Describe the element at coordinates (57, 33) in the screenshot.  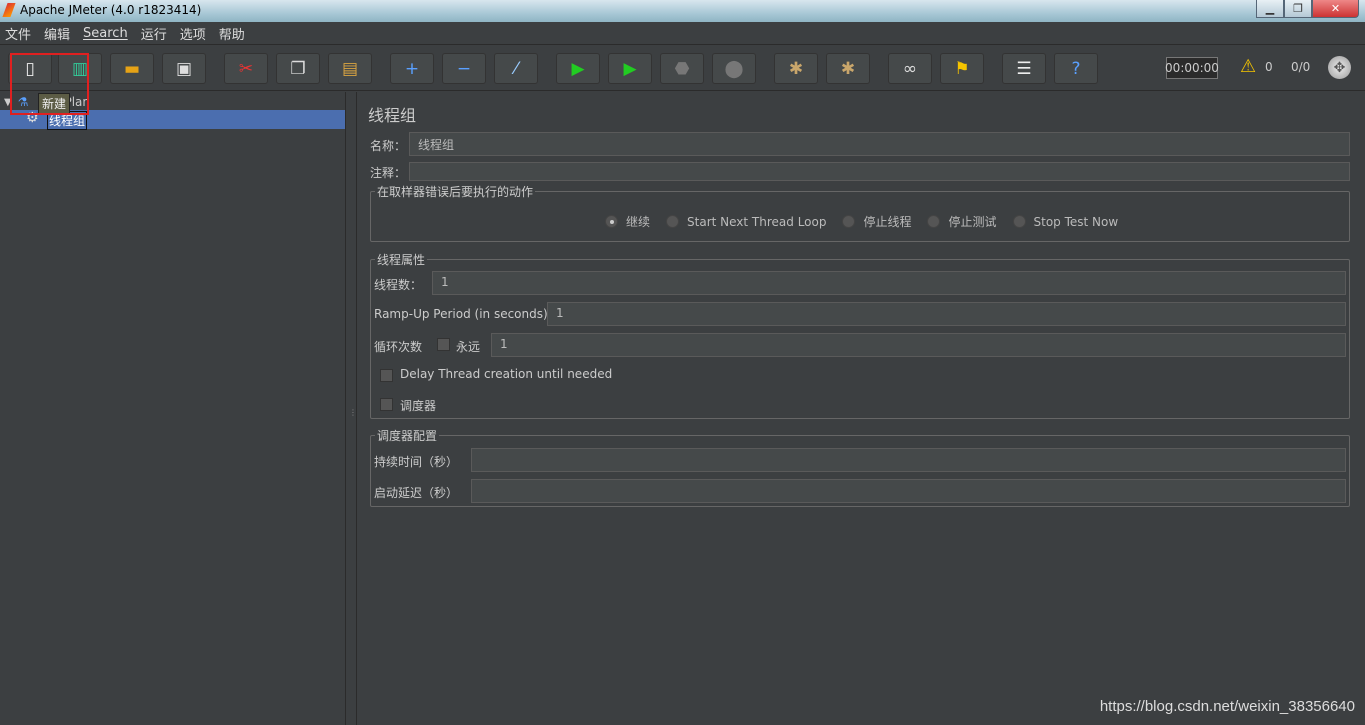
I see `menu-edit: 编辑` at that location.